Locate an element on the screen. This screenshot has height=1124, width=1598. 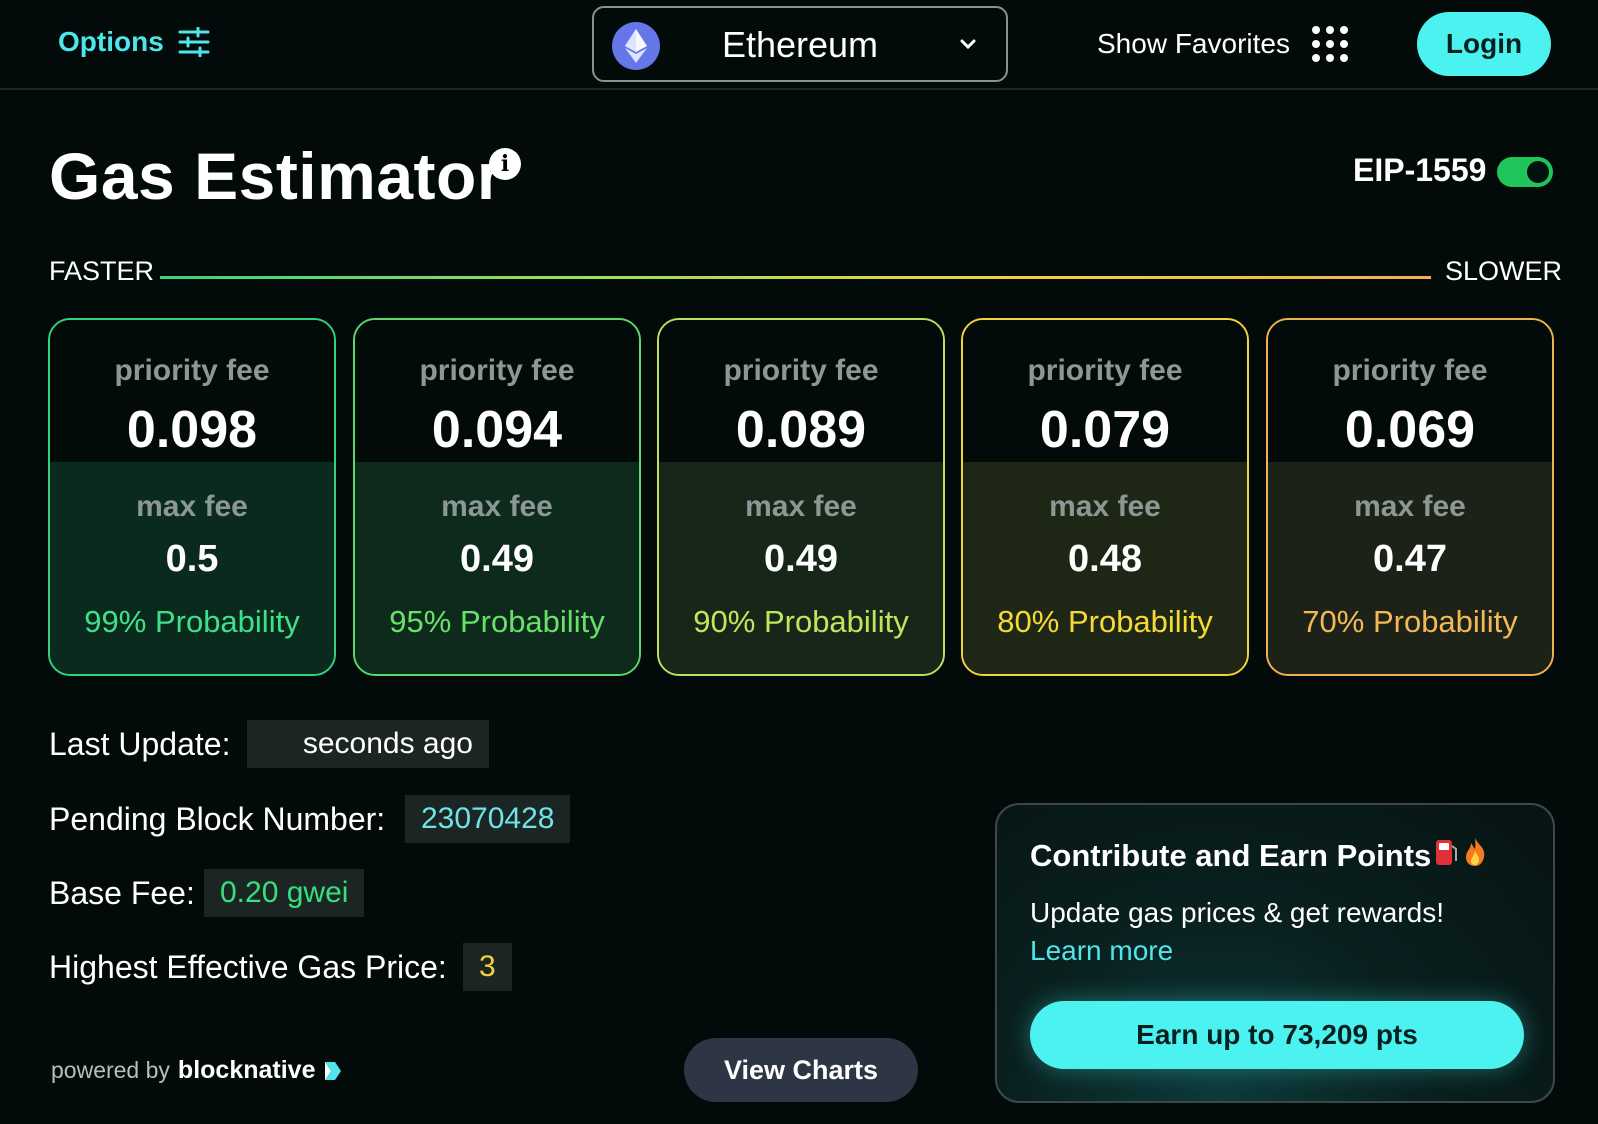
base-fee-value: 0.20 gwei is located at coordinates (284, 893).